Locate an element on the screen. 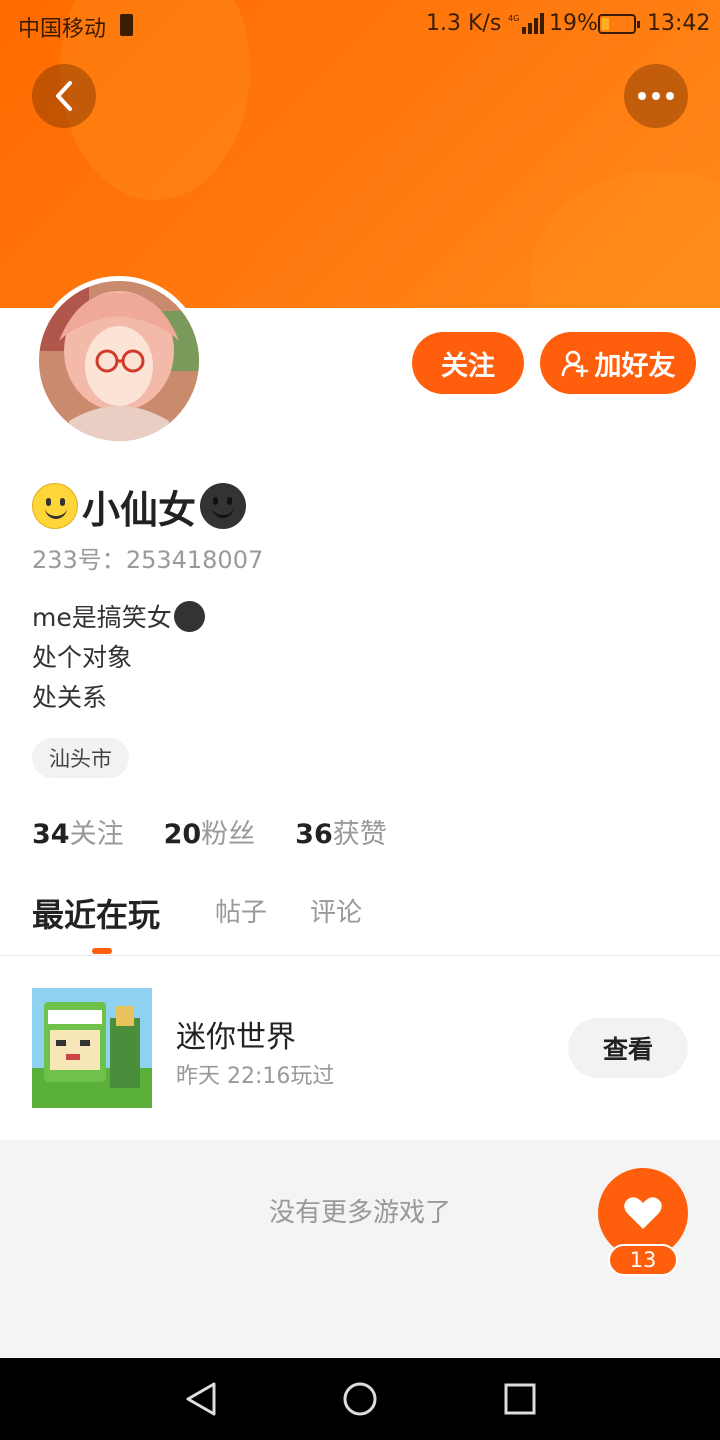 Image resolution: width=720 pixels, height=1440 pixels. clock: 13:42 is located at coordinates (679, 23).